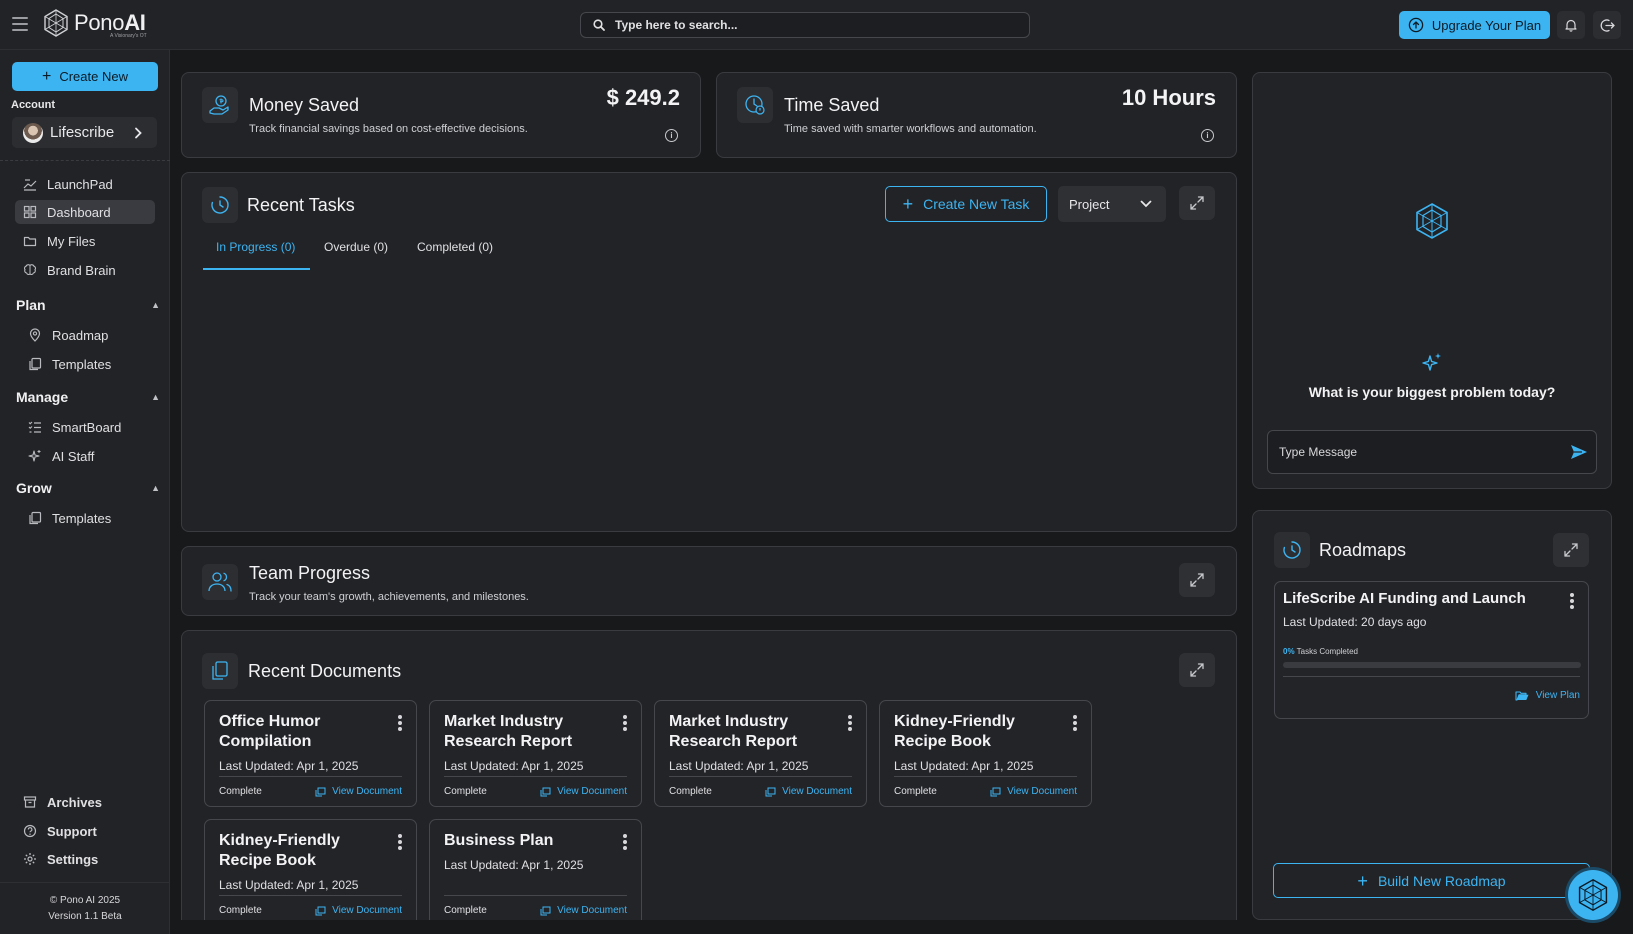  I want to click on build-roadmap-label: Build New Roadmap, so click(1441, 880).